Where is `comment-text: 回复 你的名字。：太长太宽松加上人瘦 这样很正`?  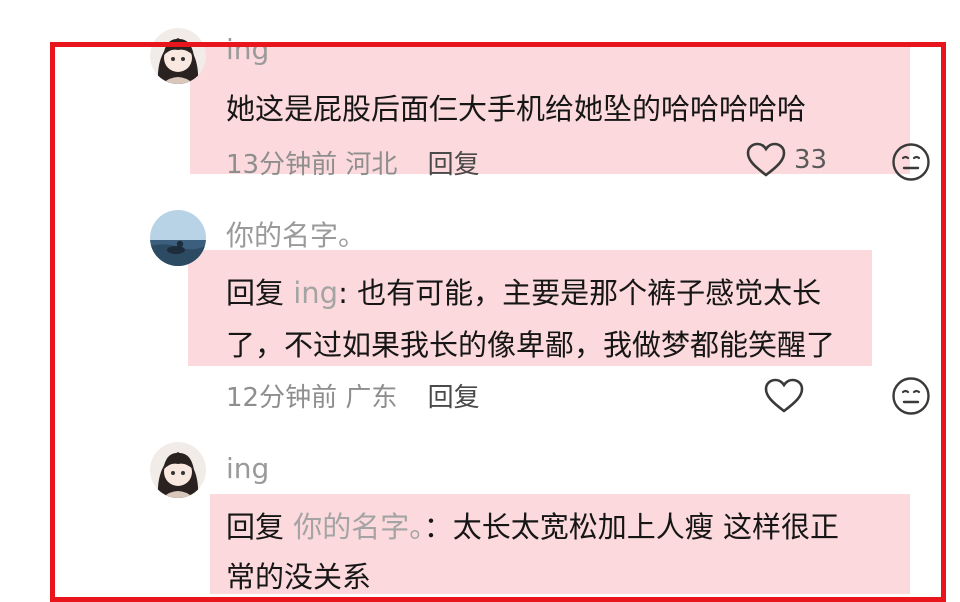
comment-text: 回复 你的名字。：太长太宽松加上人瘦 这样很正 is located at coordinates (532, 527).